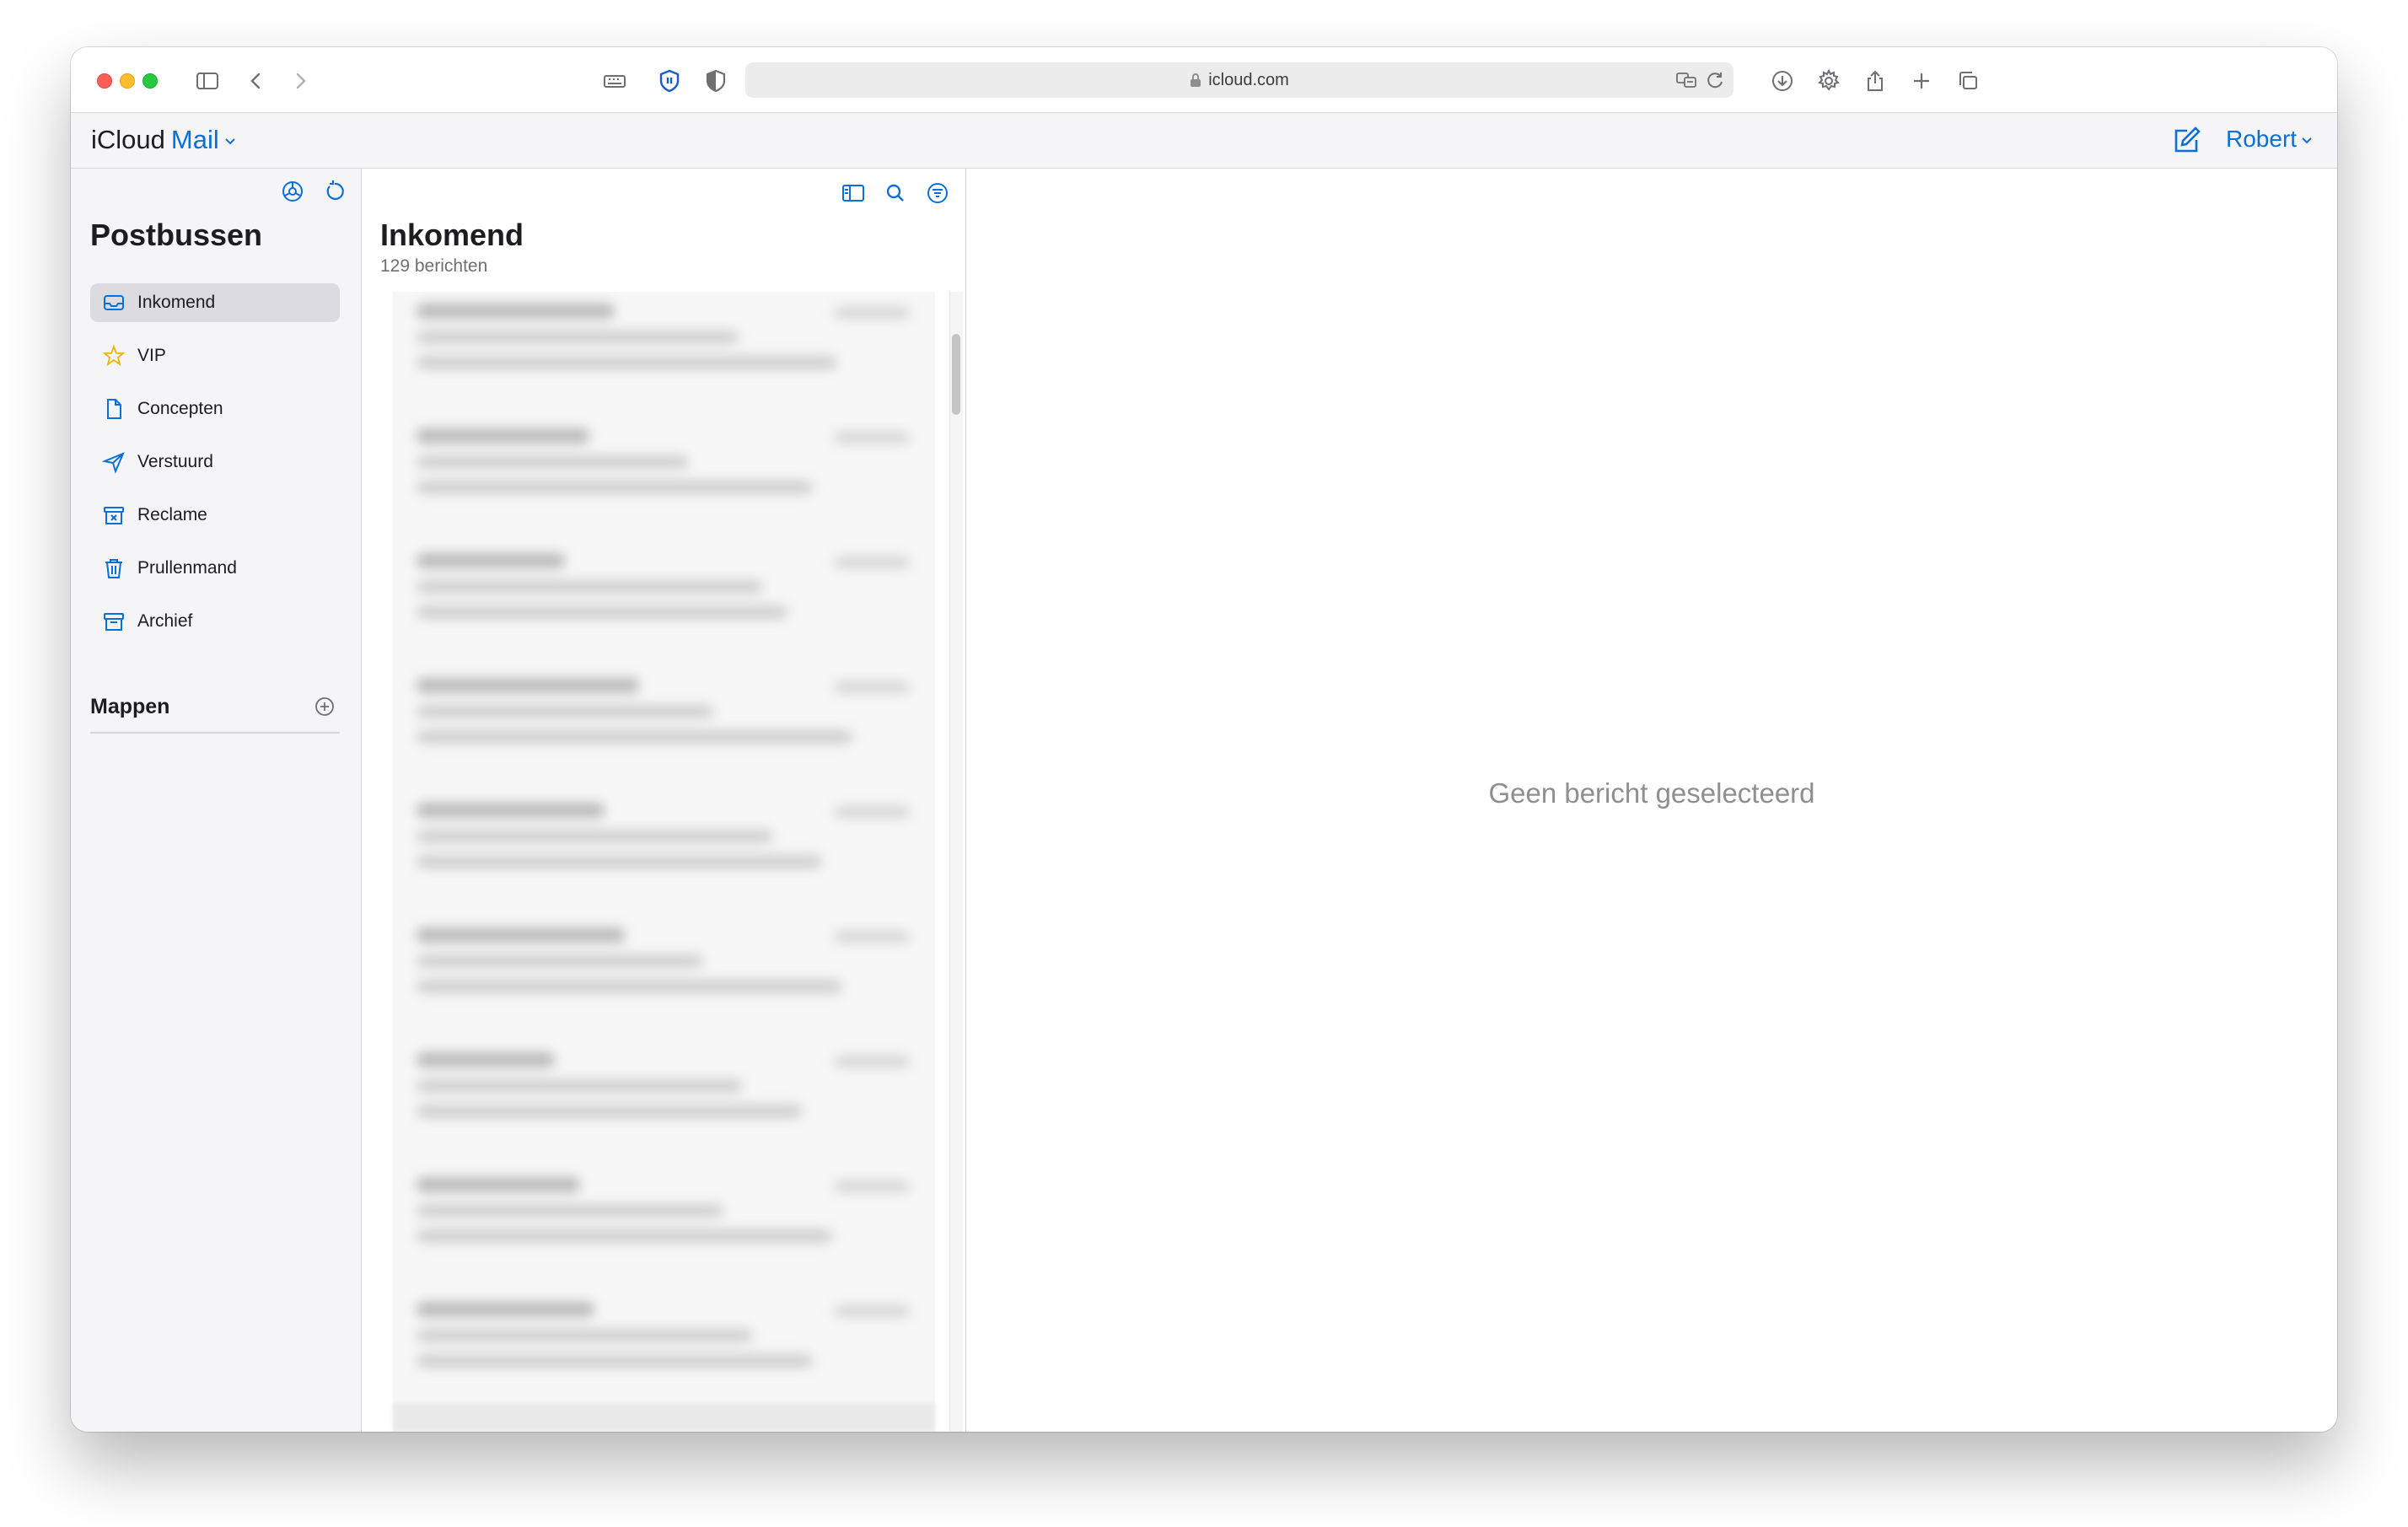  What do you see at coordinates (292, 191) in the screenshot?
I see `mail-settings-icon` at bounding box center [292, 191].